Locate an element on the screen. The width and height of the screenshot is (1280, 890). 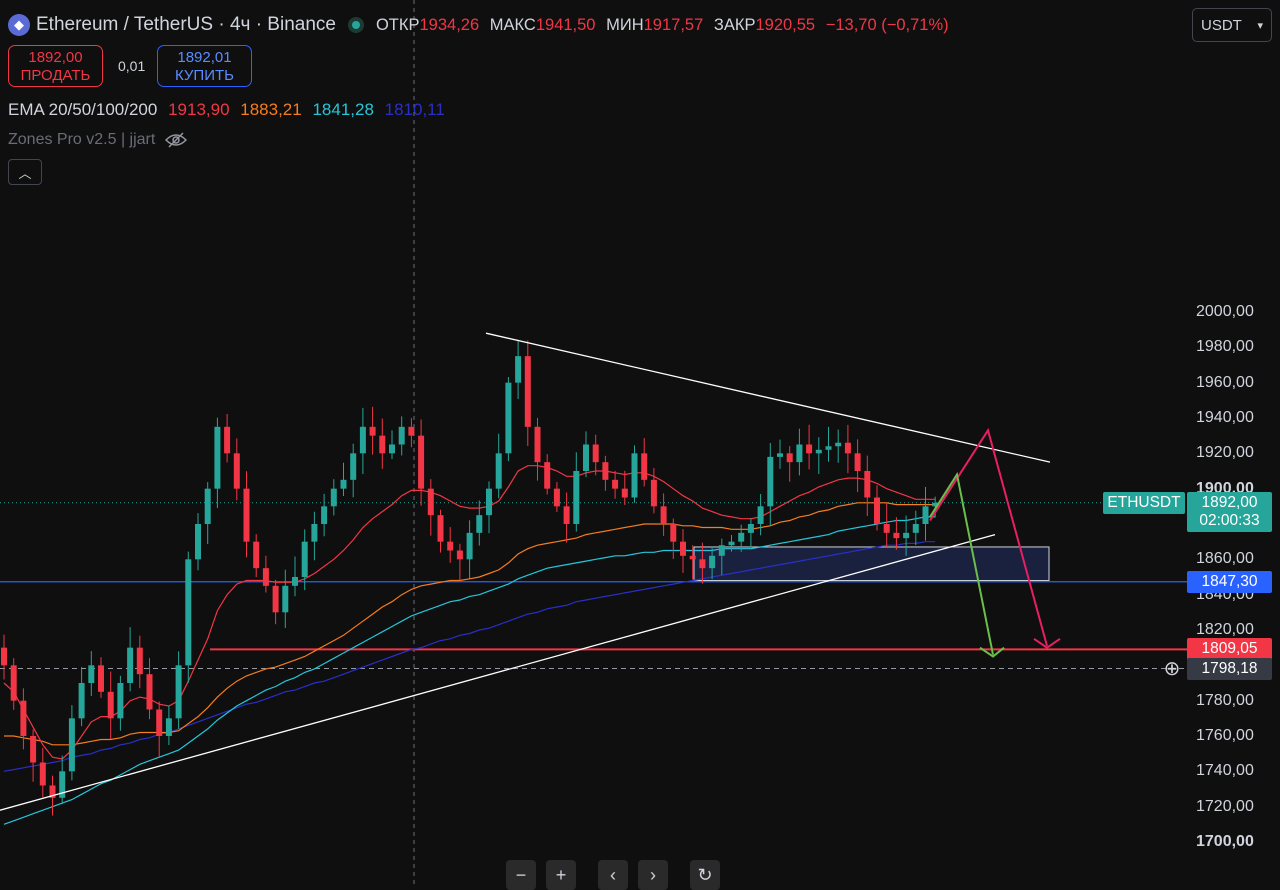
zoom-out-button: − is located at coordinates (521, 875).